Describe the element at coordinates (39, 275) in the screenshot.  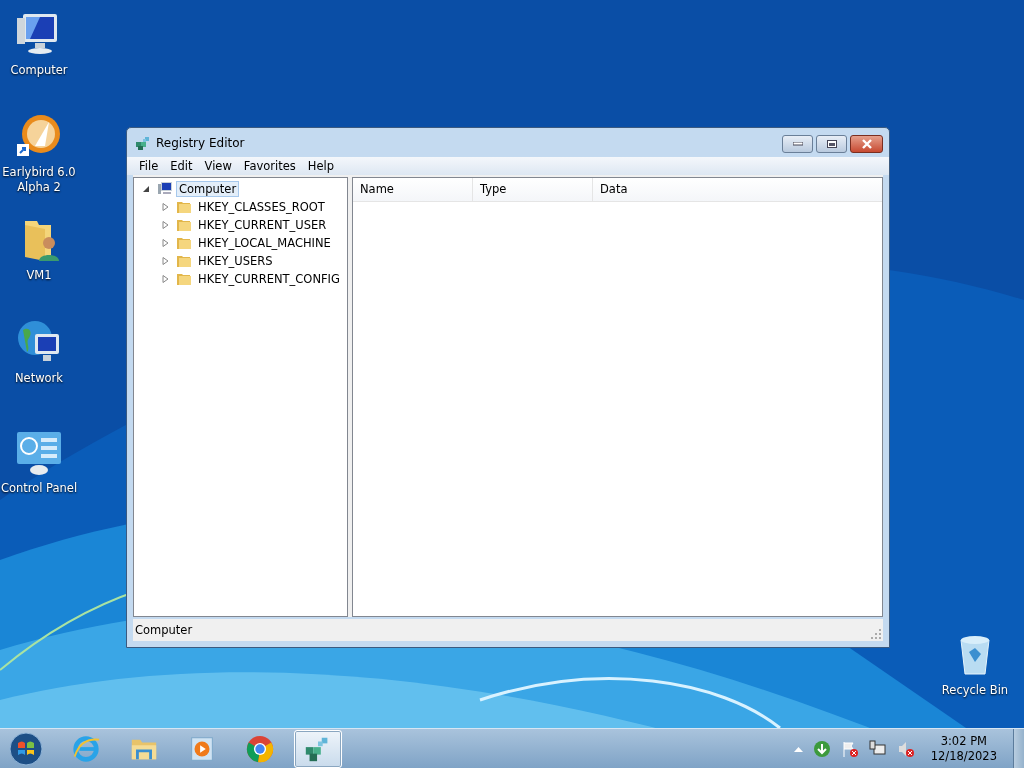
I see `desktop-icon-label: VM1` at that location.